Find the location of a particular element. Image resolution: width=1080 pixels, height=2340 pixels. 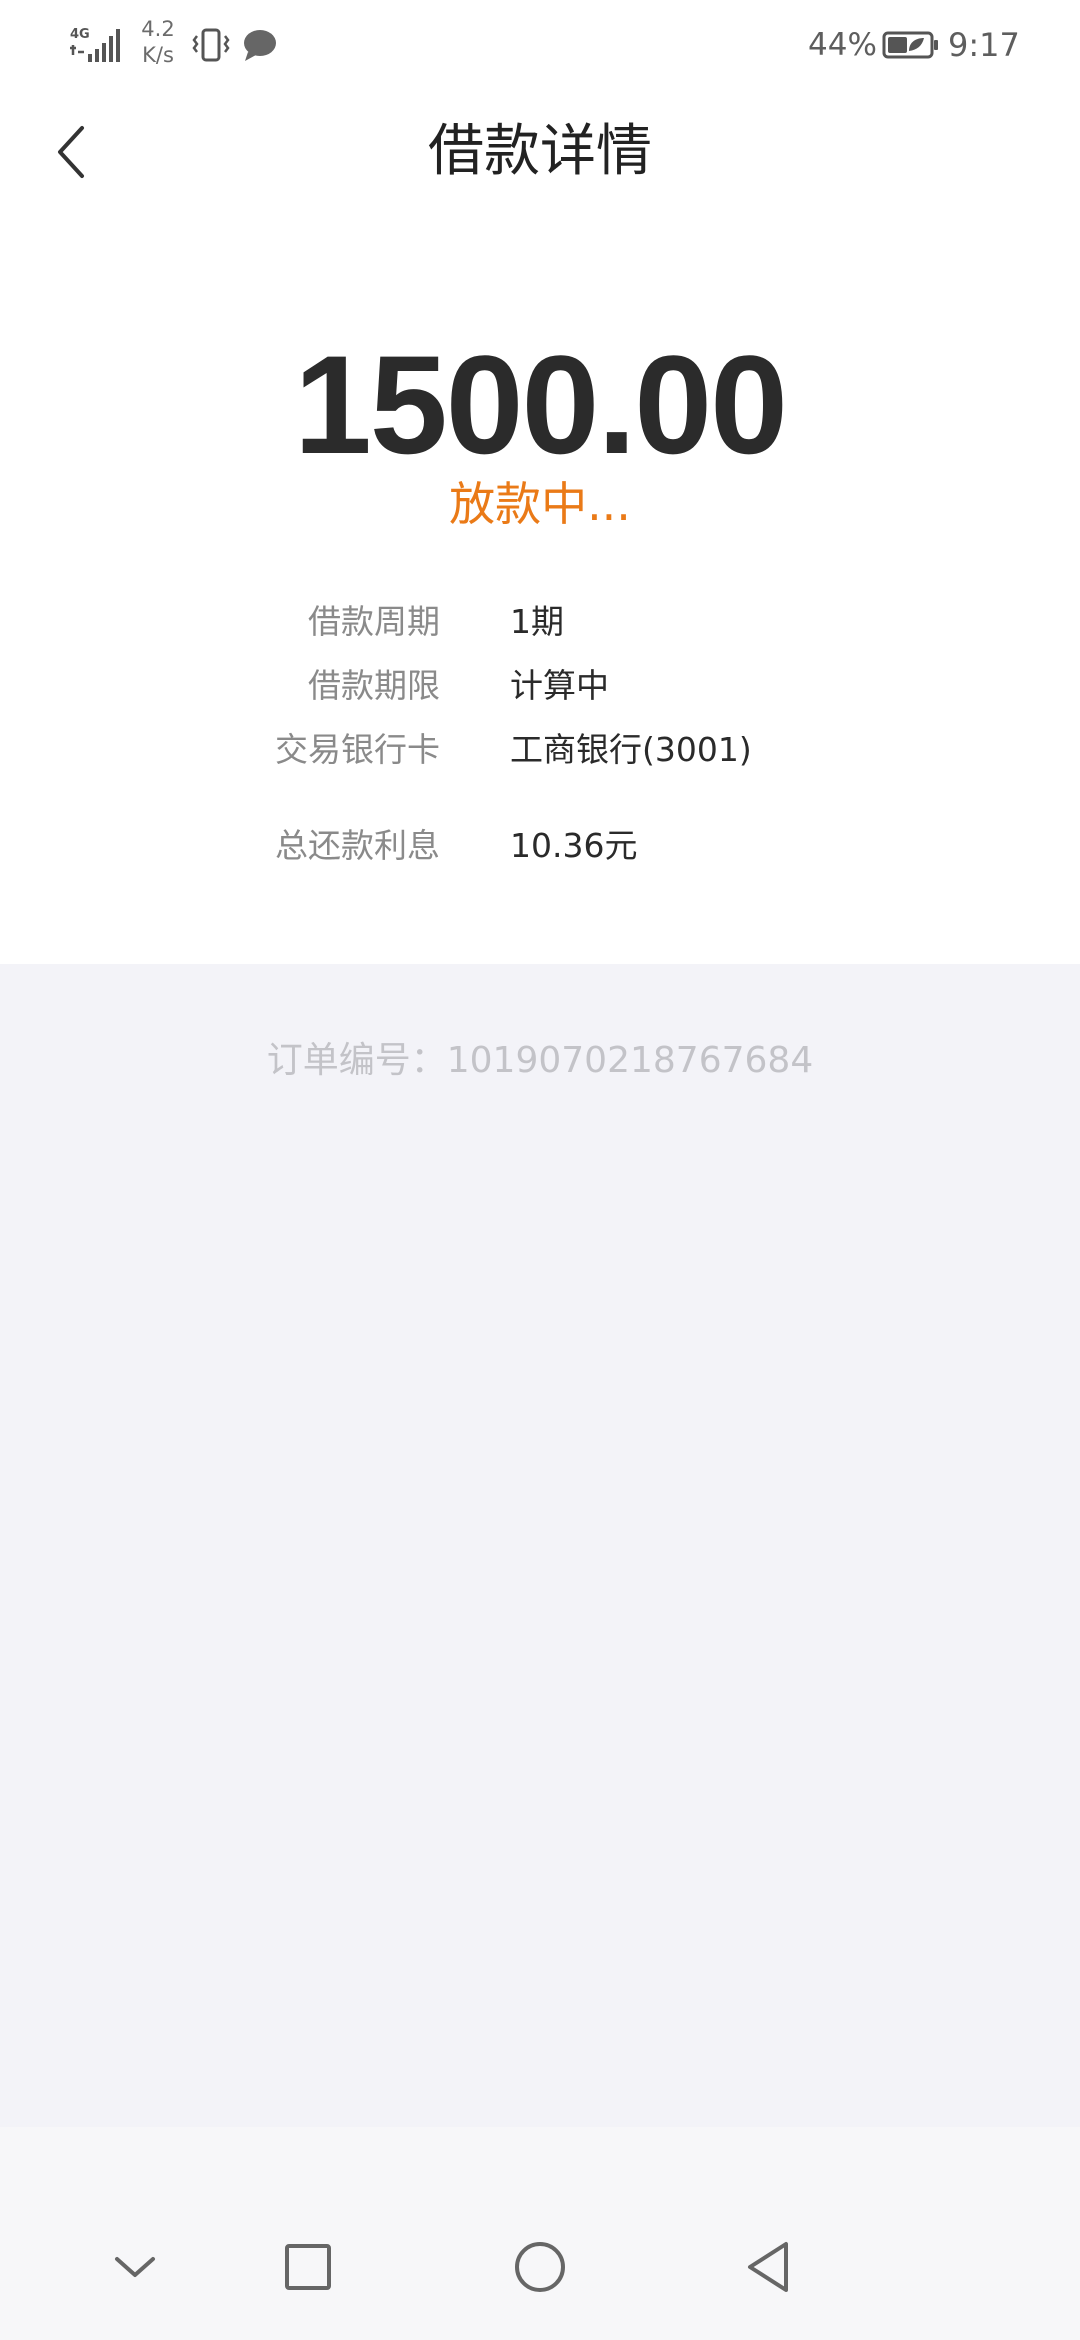

circle-icon is located at coordinates (540, 2267).